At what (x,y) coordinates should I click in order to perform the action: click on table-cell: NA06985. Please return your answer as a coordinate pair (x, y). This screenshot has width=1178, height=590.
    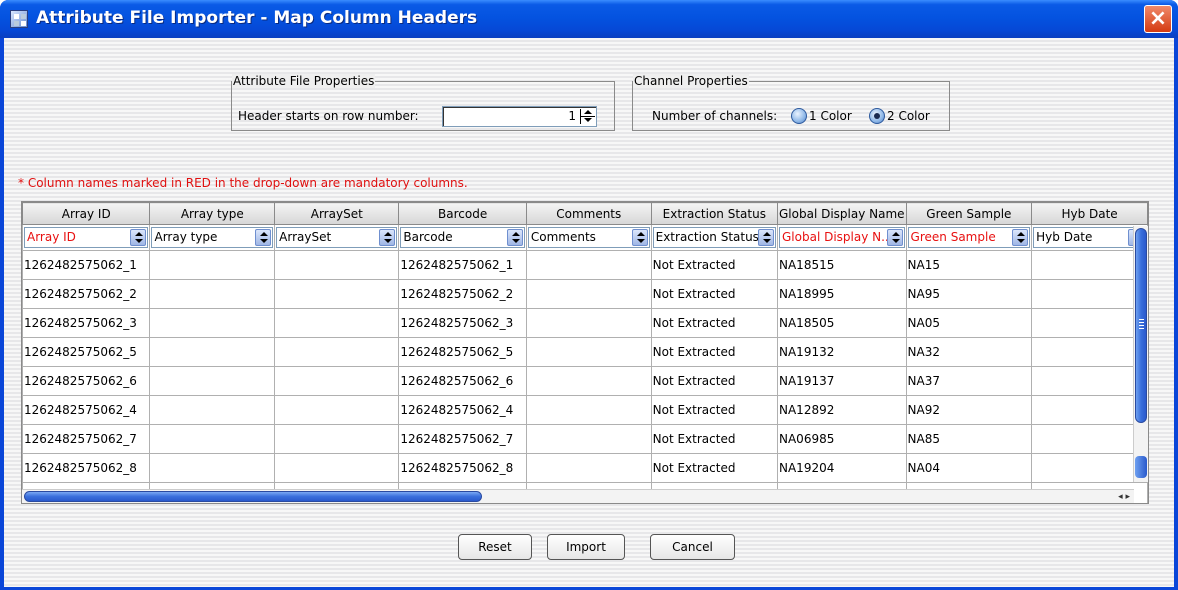
    Looking at the image, I should click on (842, 439).